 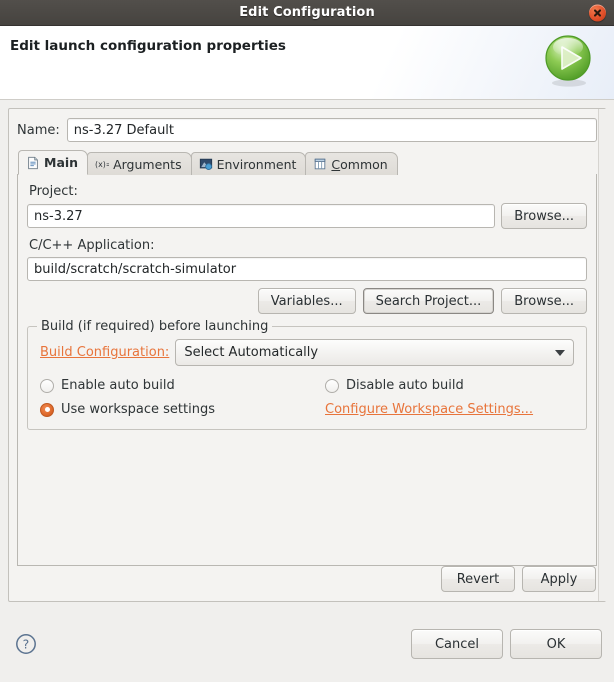 I want to click on help-icon: ?, so click(x=26, y=644).